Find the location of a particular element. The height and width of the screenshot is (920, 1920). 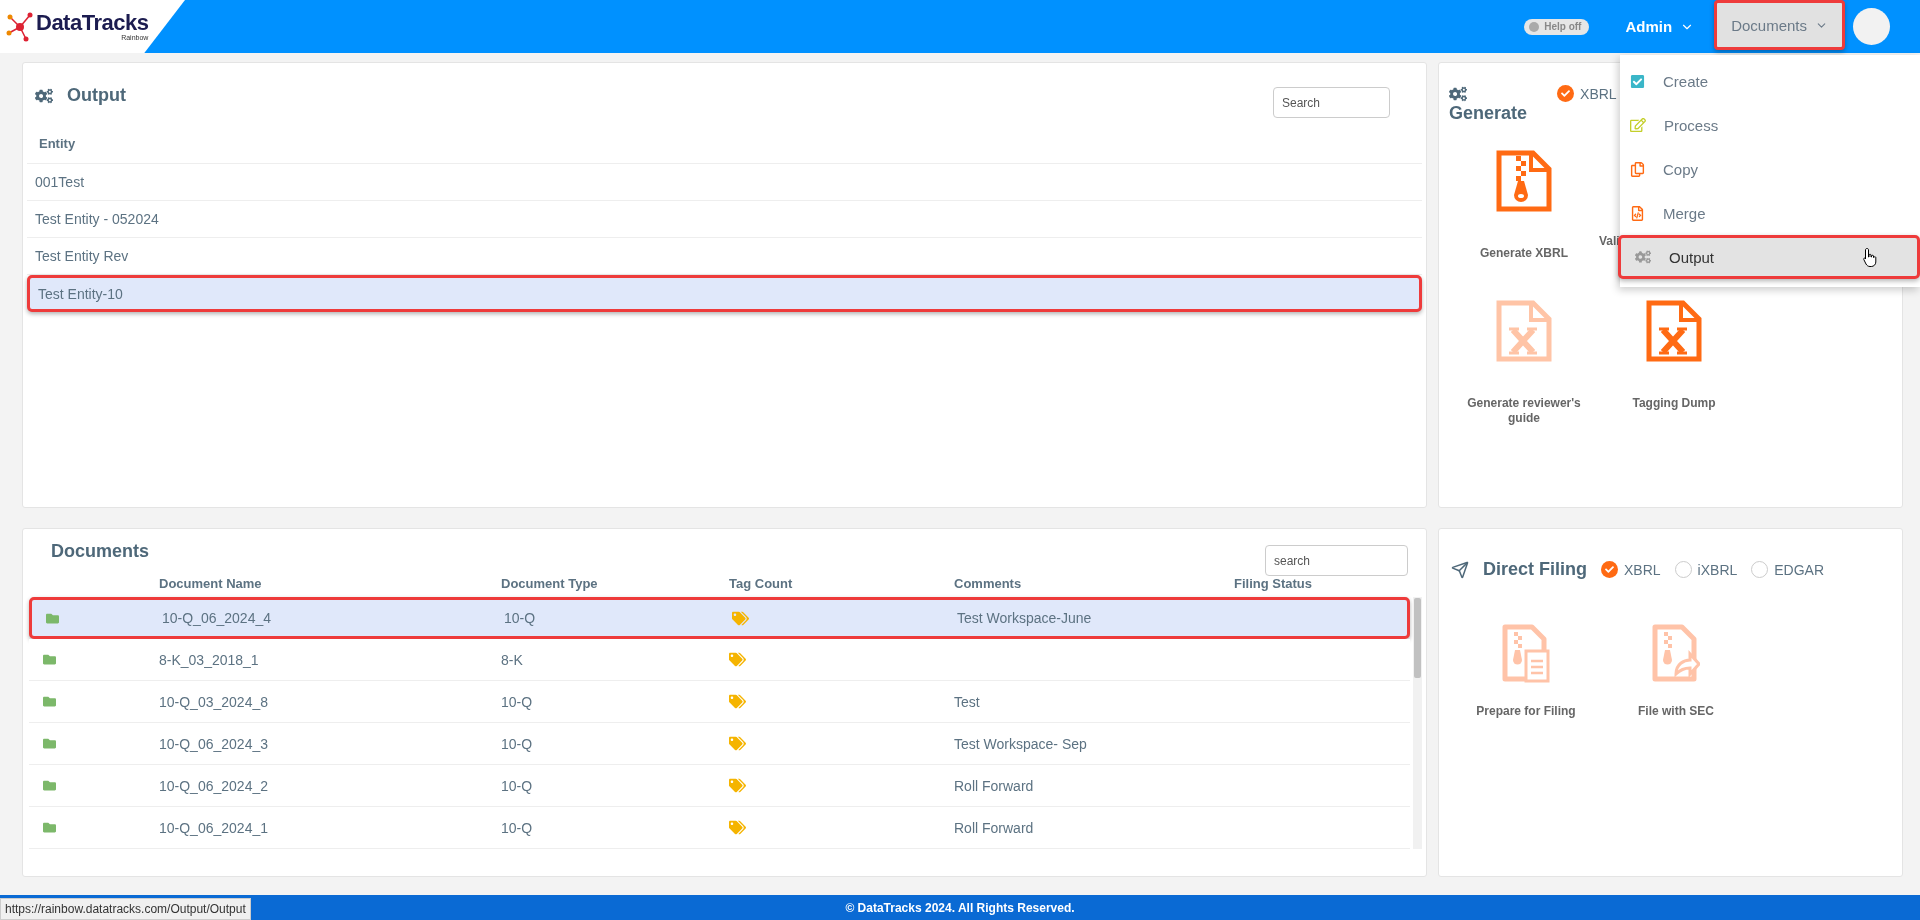

table-cell-text: Test is located at coordinates (967, 701).